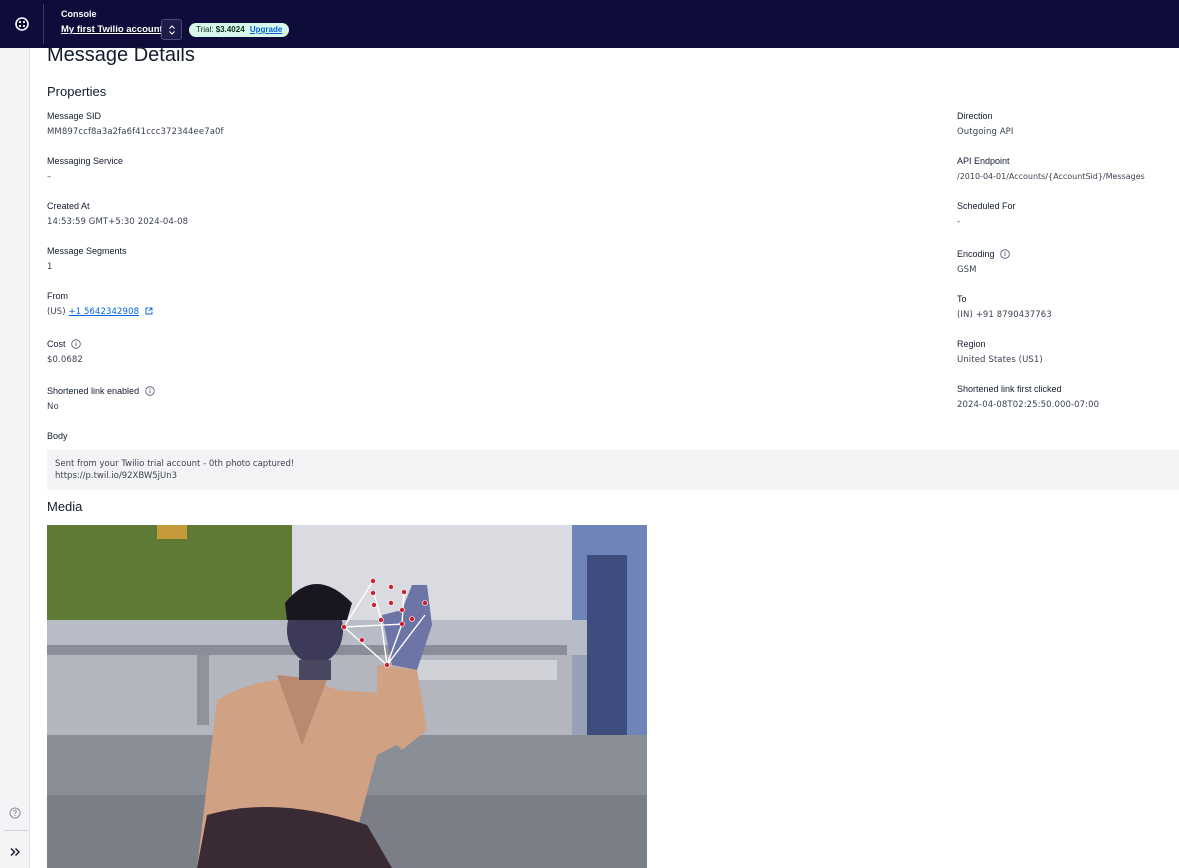  What do you see at coordinates (959, 222) in the screenshot?
I see `scheduled-for-value: -` at bounding box center [959, 222].